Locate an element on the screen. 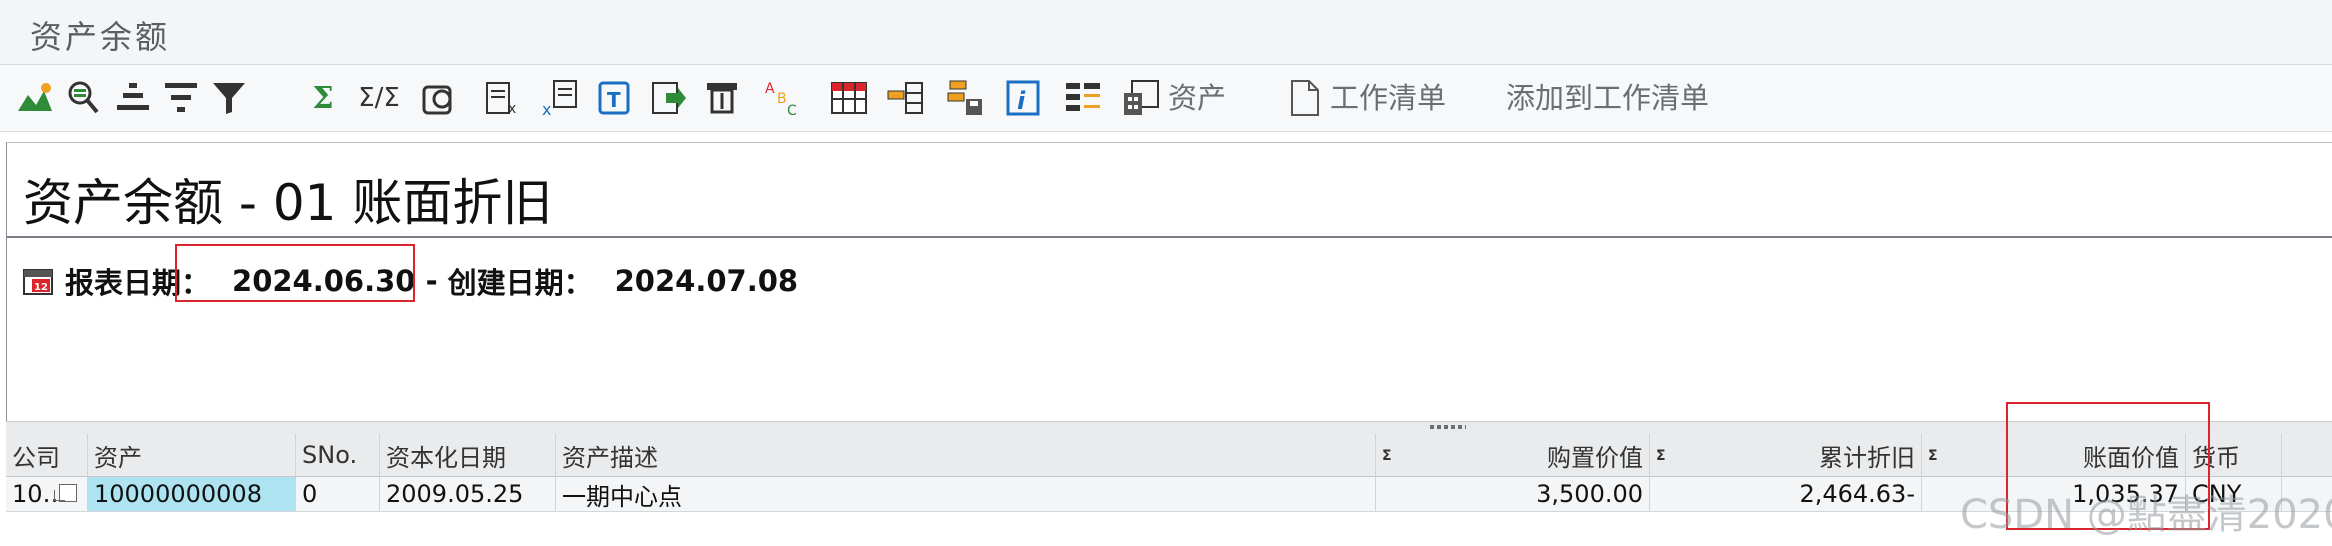 The image size is (2332, 546). copy-icon is located at coordinates (65, 493).